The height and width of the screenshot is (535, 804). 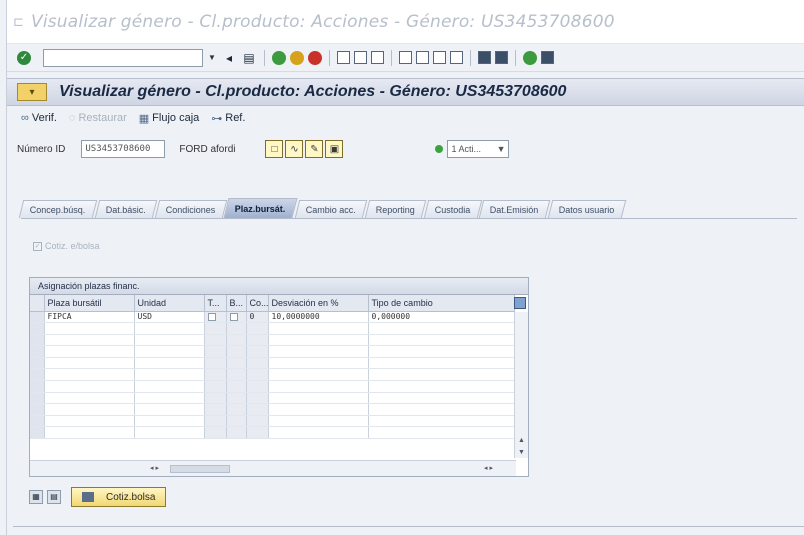 What do you see at coordinates (405, 118) in the screenshot?
I see `application-toolbar: ∞ Verif. ◌ Restaurar ▦ Flujo caja ⊶ Ref.` at bounding box center [405, 118].